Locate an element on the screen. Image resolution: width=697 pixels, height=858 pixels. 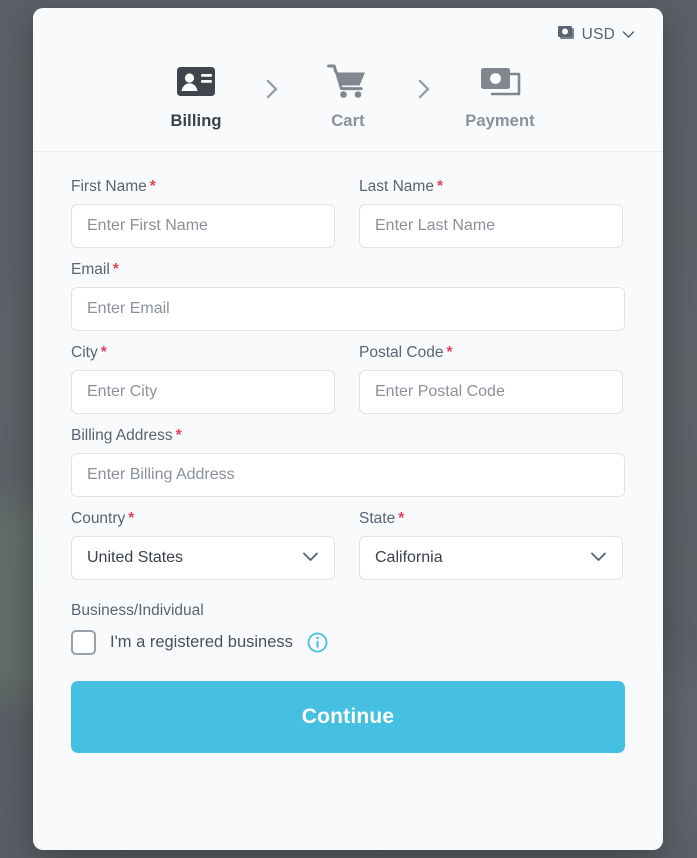
email-placeholder: Enter Email is located at coordinates (128, 308).